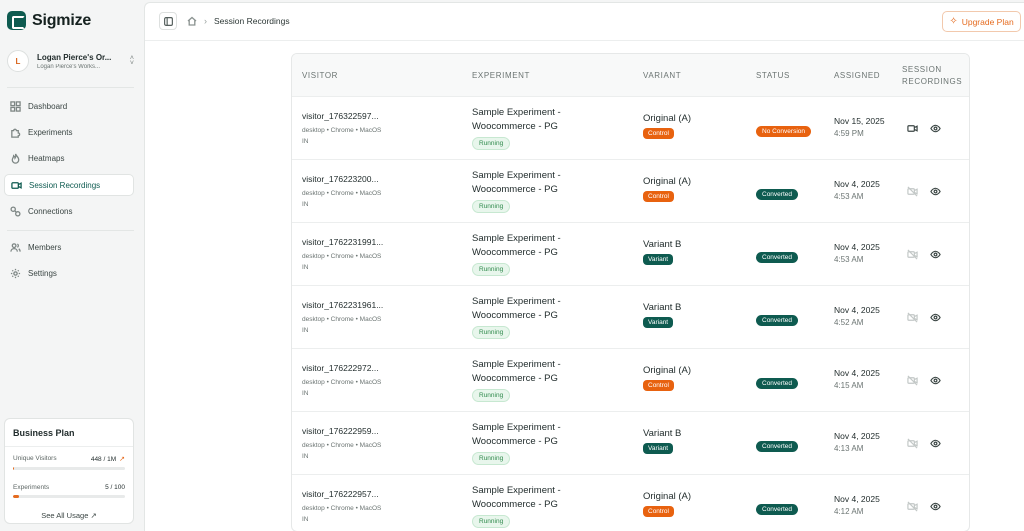  Describe the element at coordinates (15, 106) in the screenshot. I see `dashboard-icon` at that location.